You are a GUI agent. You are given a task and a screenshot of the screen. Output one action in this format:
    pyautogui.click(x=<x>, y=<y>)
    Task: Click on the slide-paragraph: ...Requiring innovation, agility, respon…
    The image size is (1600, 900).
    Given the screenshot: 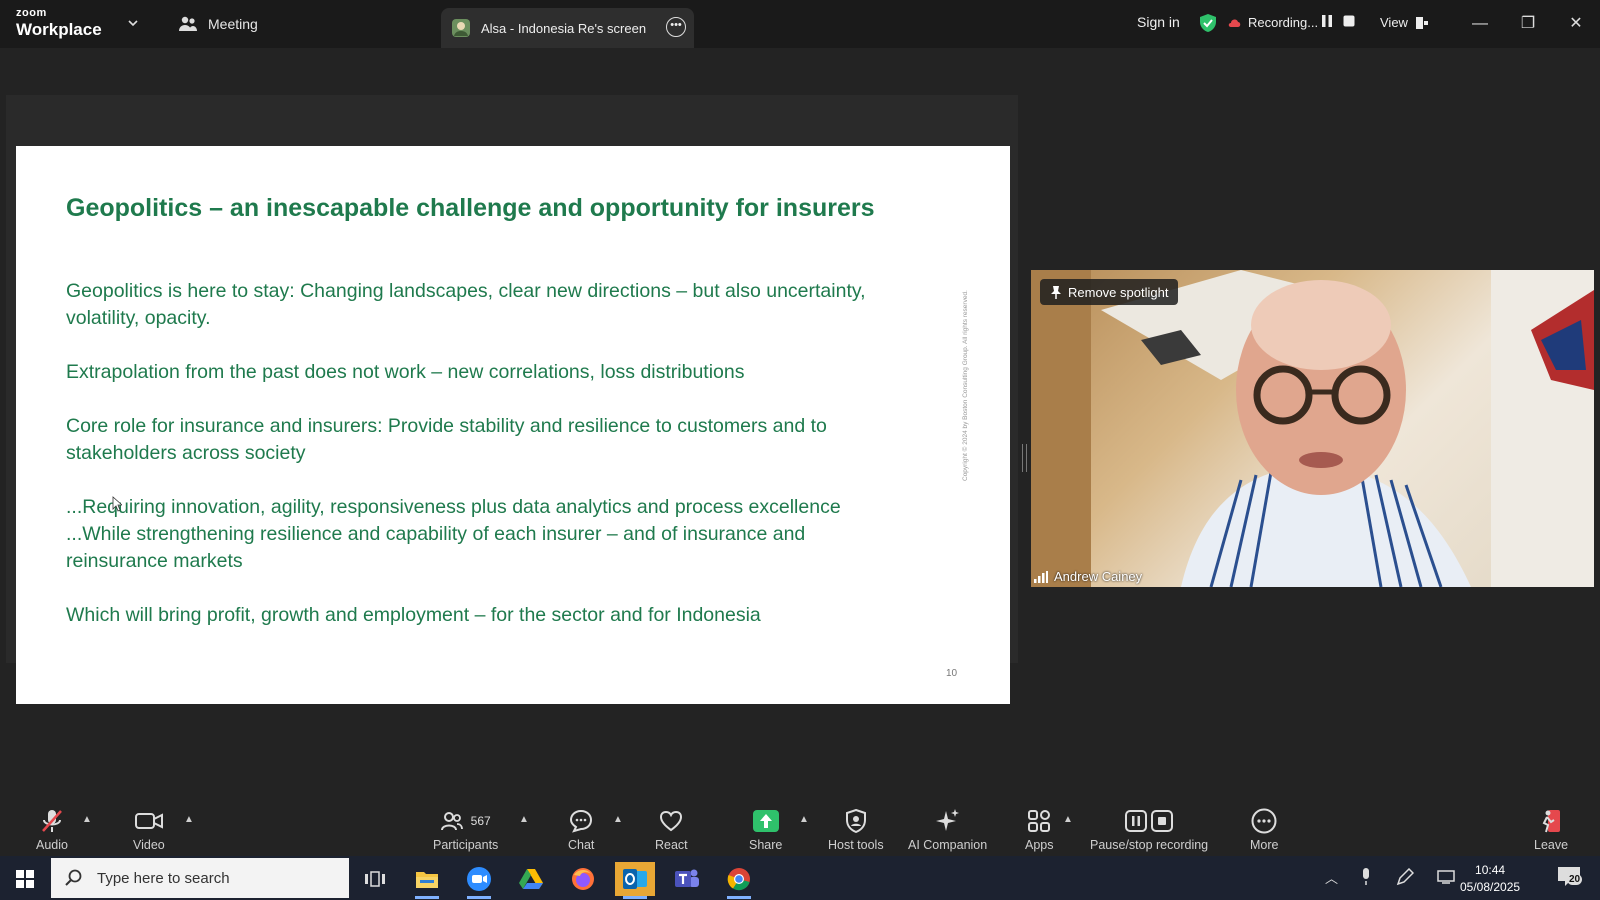 What is the action you would take?
    pyautogui.click(x=453, y=534)
    